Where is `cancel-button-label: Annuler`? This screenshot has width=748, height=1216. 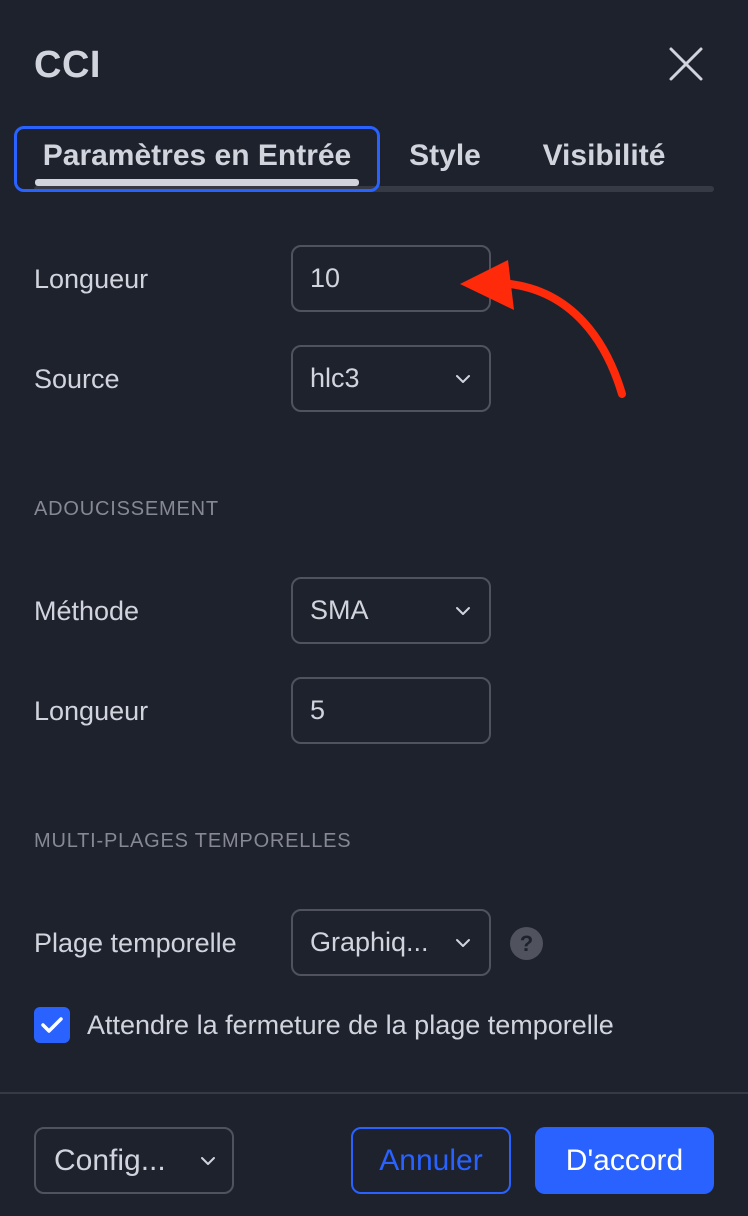
cancel-button-label: Annuler is located at coordinates (431, 1160).